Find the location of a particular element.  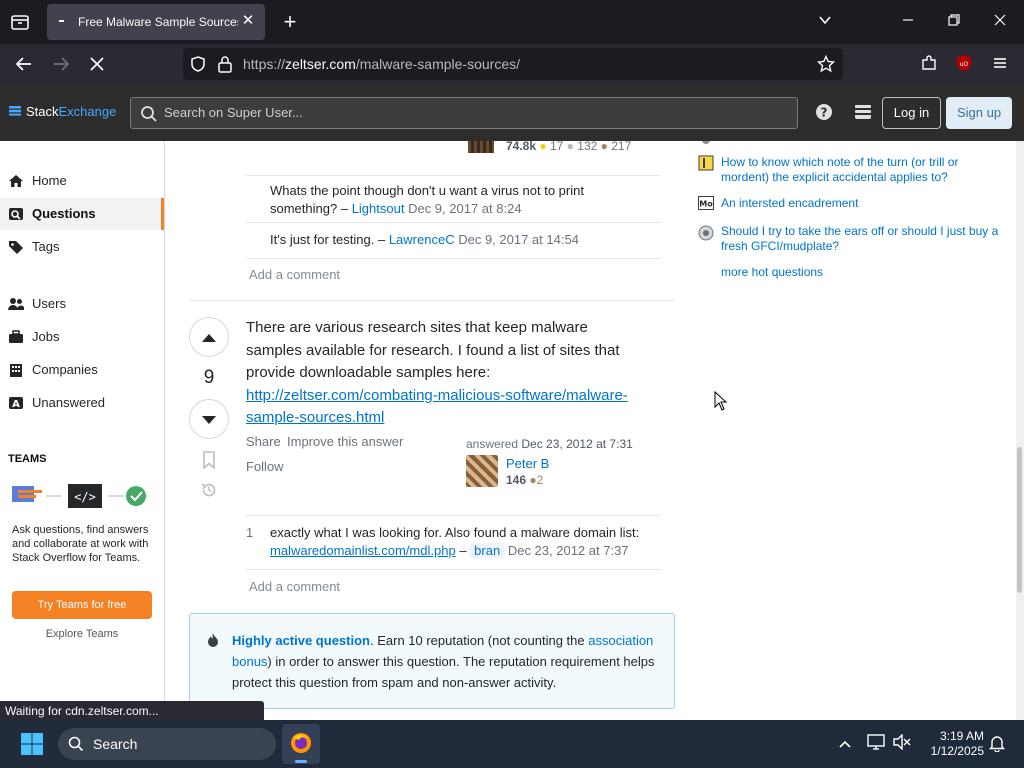

nav-item-jobs: Jobs is located at coordinates (82, 337).